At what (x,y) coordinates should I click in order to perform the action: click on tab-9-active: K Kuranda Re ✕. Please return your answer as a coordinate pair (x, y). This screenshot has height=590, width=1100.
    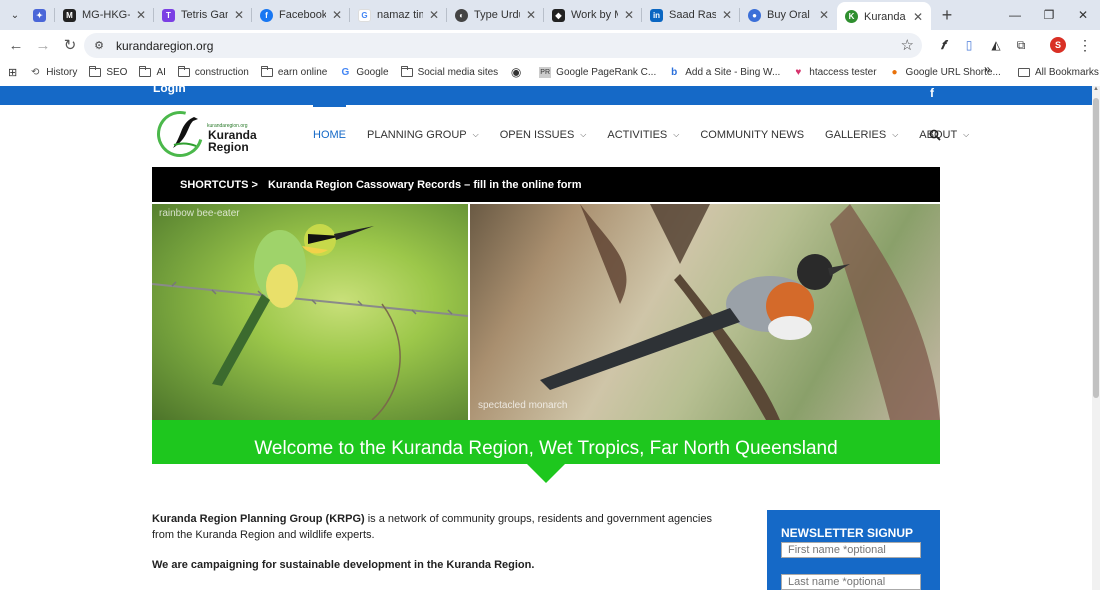
    Looking at the image, I should click on (884, 16).